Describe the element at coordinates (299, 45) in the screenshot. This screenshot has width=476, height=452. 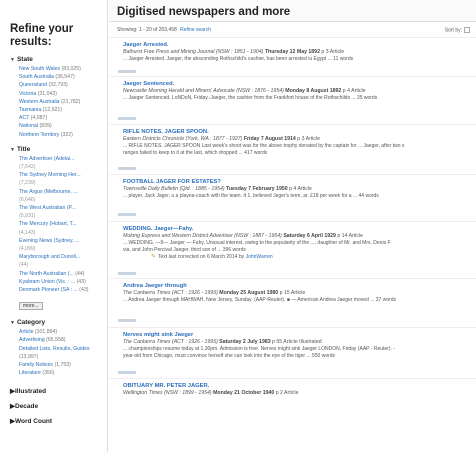
I see `result-title: Jaeger Arrested.` at that location.